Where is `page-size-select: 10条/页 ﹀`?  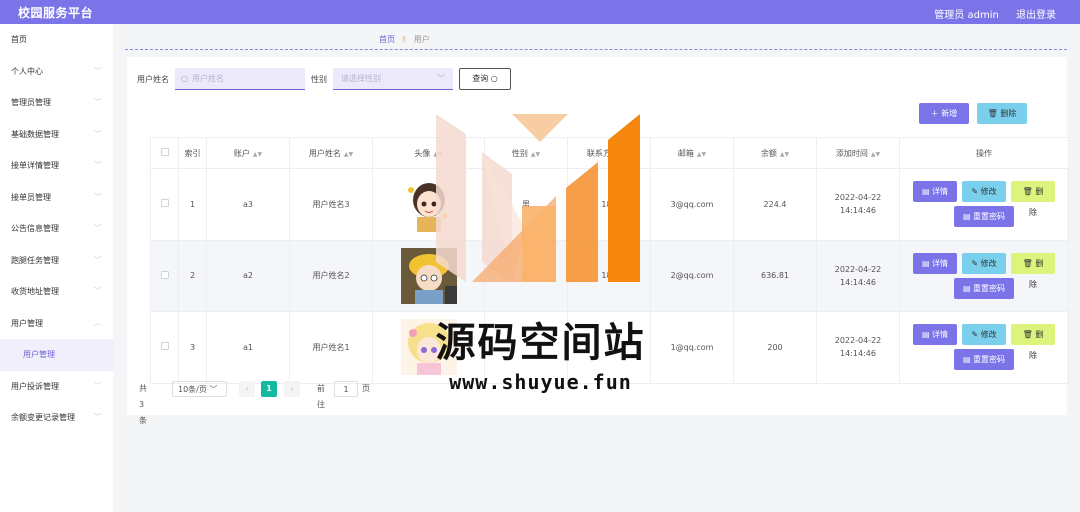
page-size-select: 10条/页 ﹀ is located at coordinates (199, 389).